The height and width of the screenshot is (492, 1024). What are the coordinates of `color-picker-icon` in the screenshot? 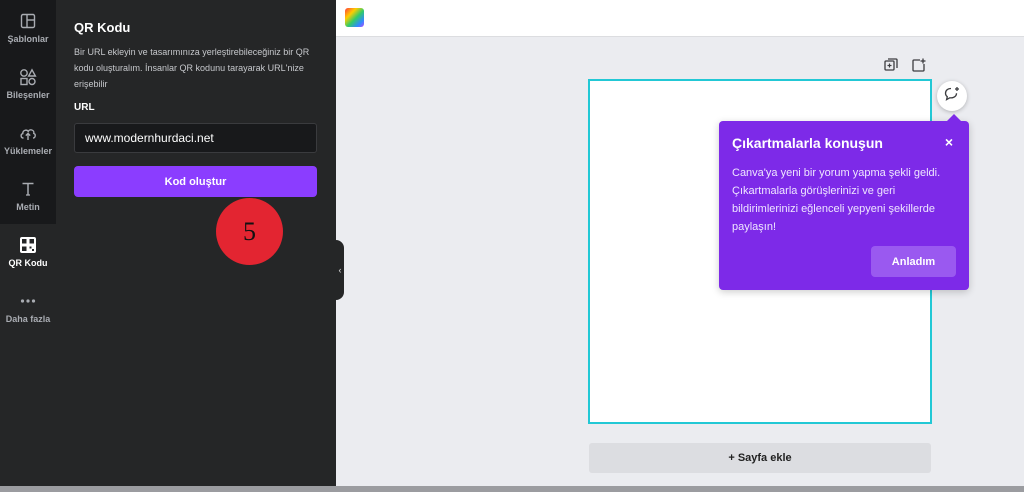 It's located at (354, 17).